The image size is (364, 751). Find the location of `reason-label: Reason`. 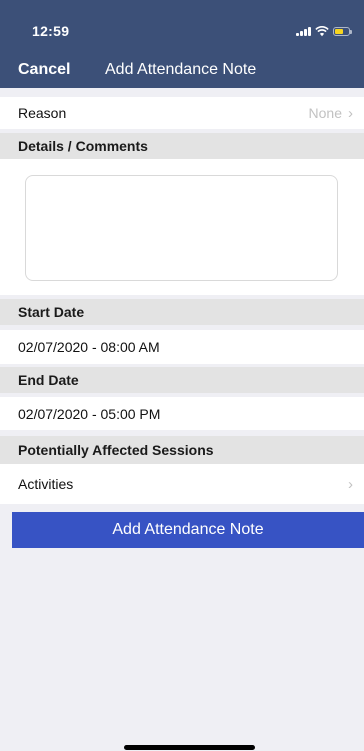

reason-label: Reason is located at coordinates (42, 113).